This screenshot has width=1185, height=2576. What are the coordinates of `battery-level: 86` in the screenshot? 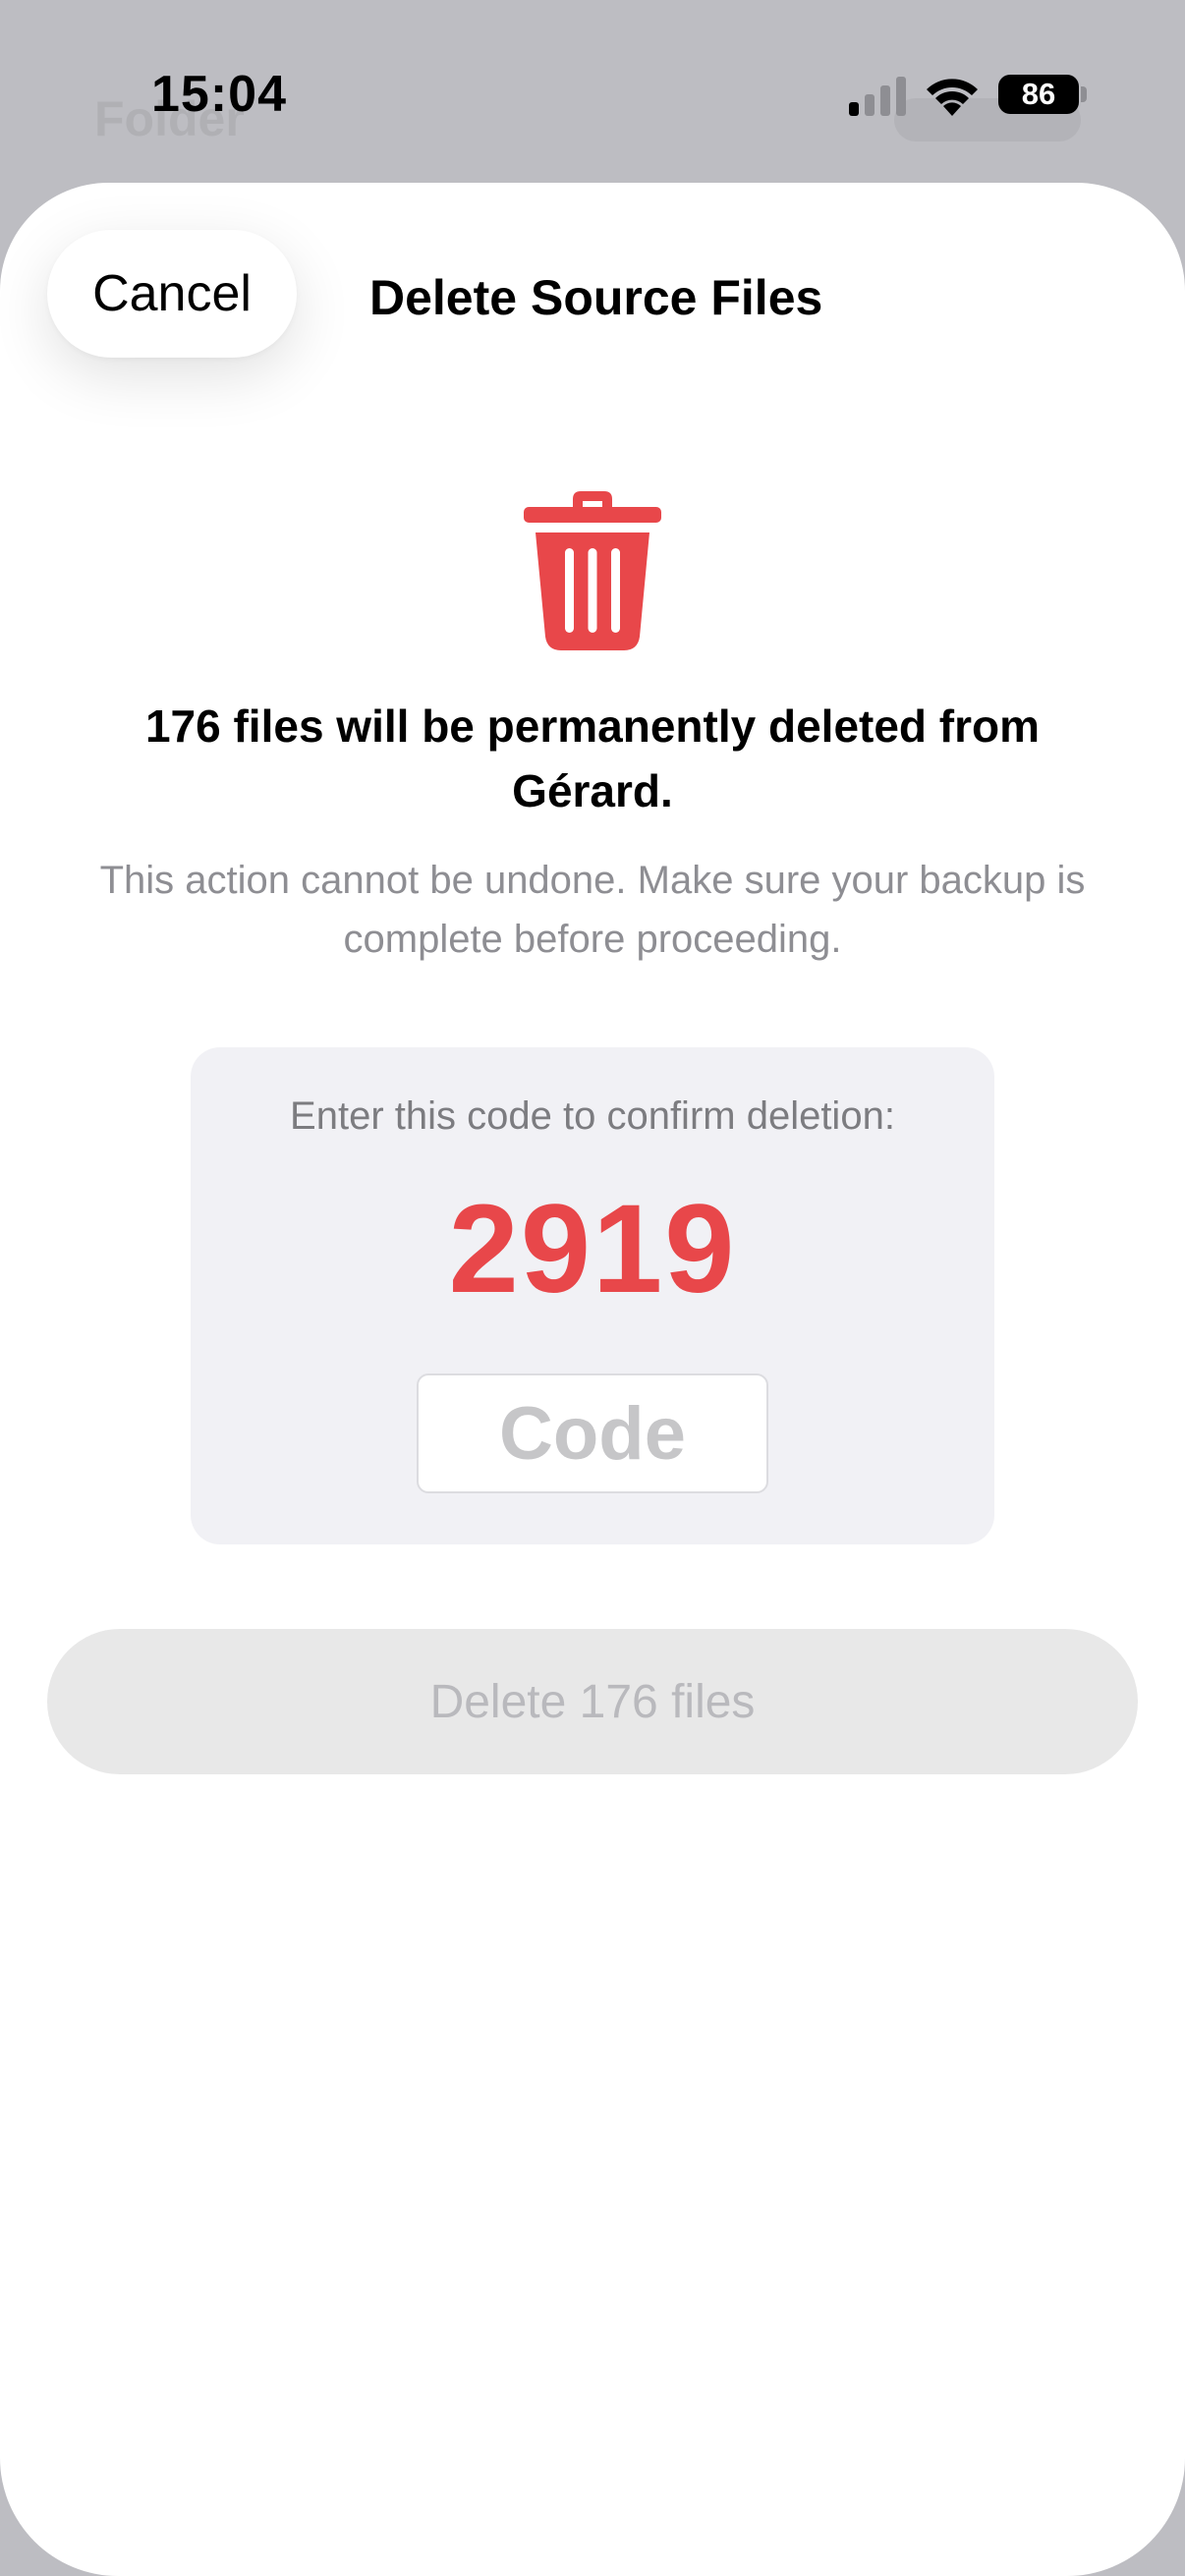 It's located at (1038, 94).